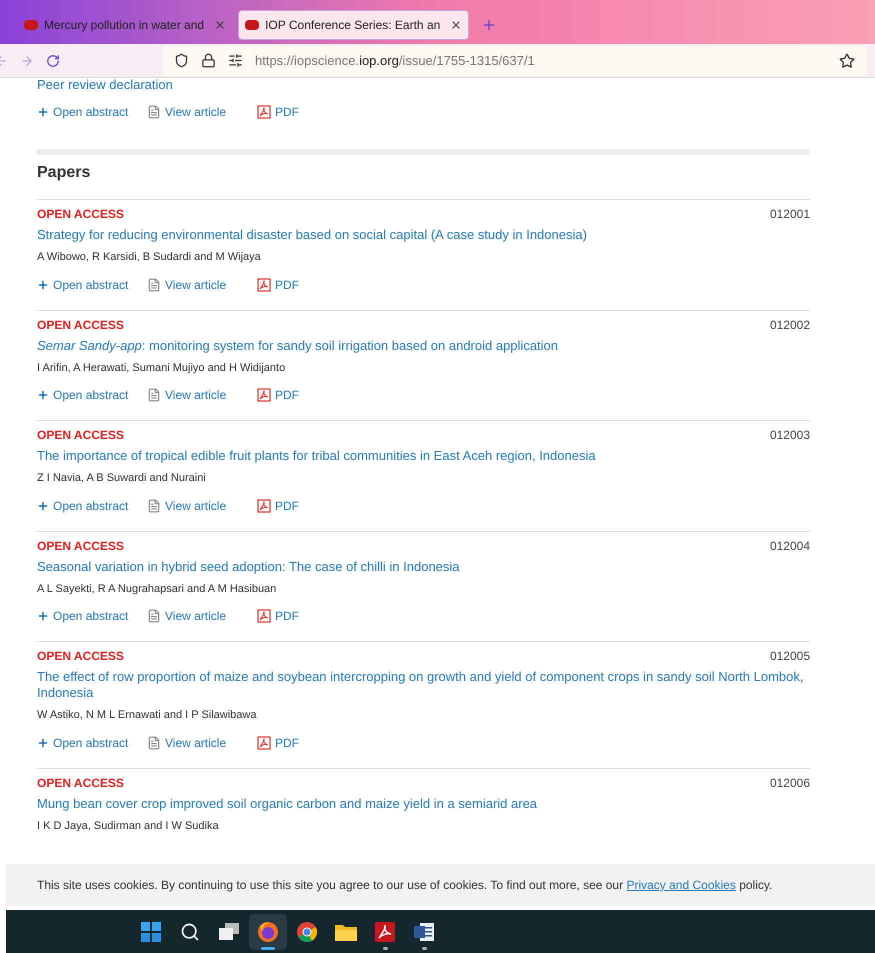 This screenshot has height=953, width=875. Describe the element at coordinates (790, 656) in the screenshot. I see `article-number: 012005` at that location.